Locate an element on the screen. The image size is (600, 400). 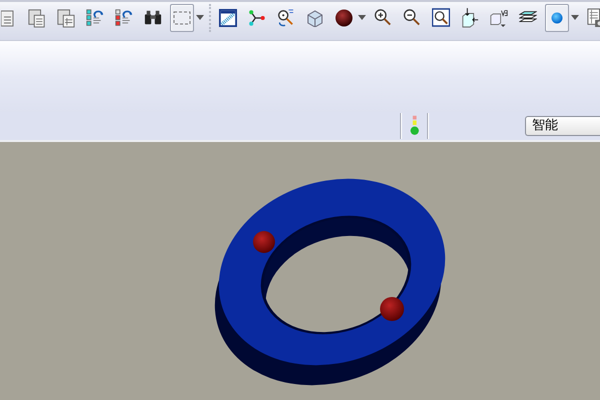
selection-filter-dropdown: 智能 is located at coordinates (562, 126).